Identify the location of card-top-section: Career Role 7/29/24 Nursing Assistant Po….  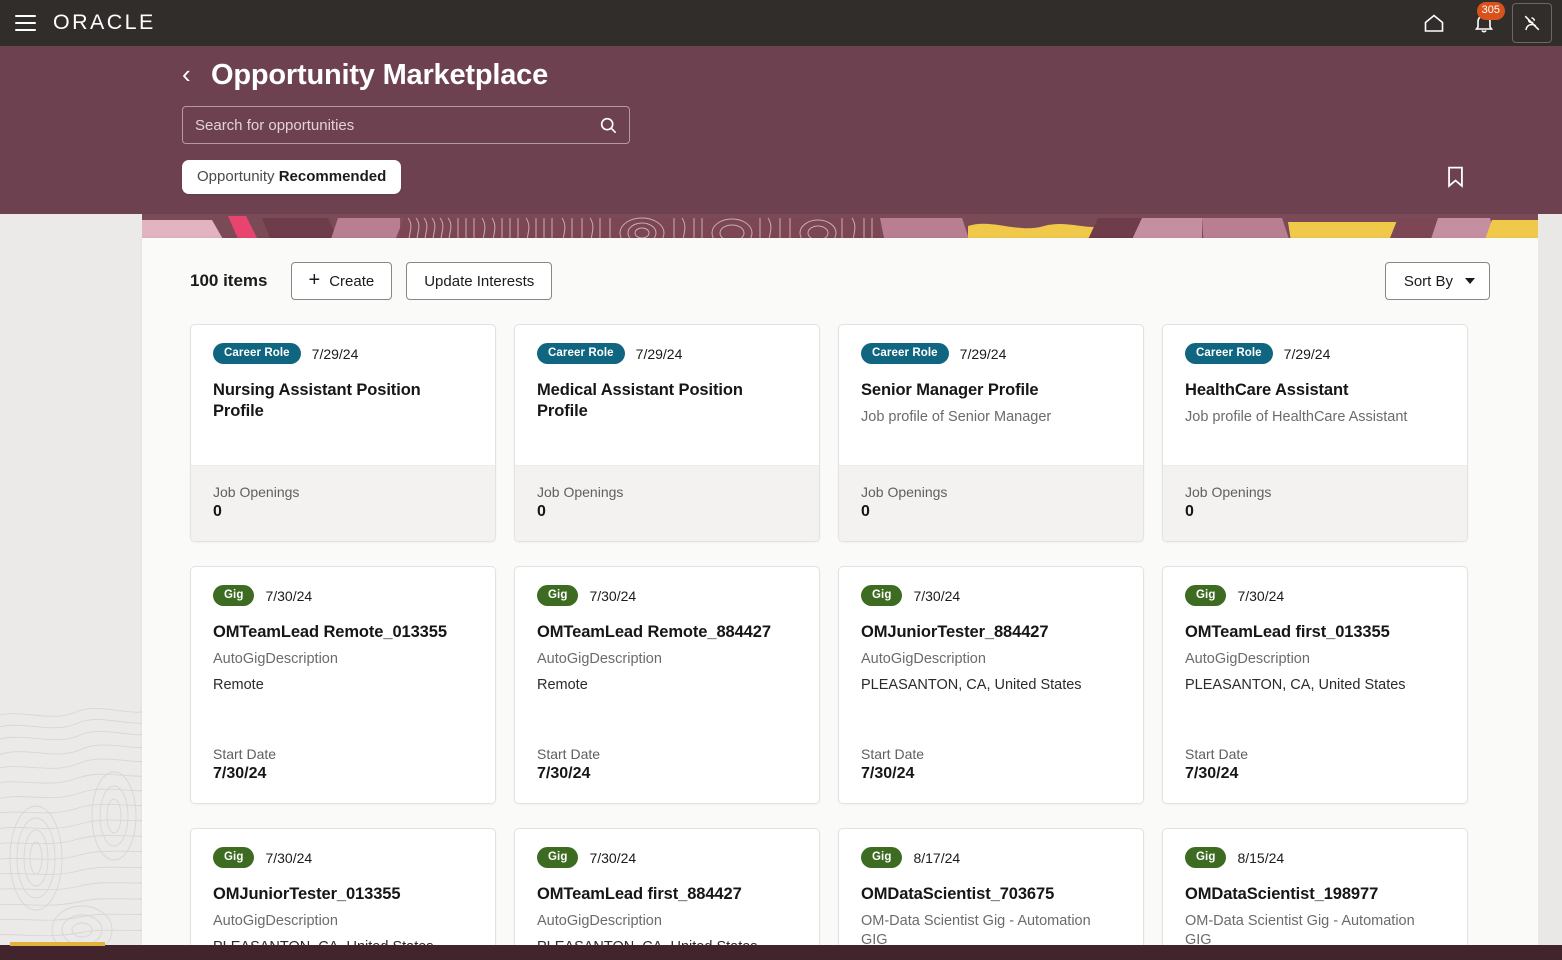
(343, 395).